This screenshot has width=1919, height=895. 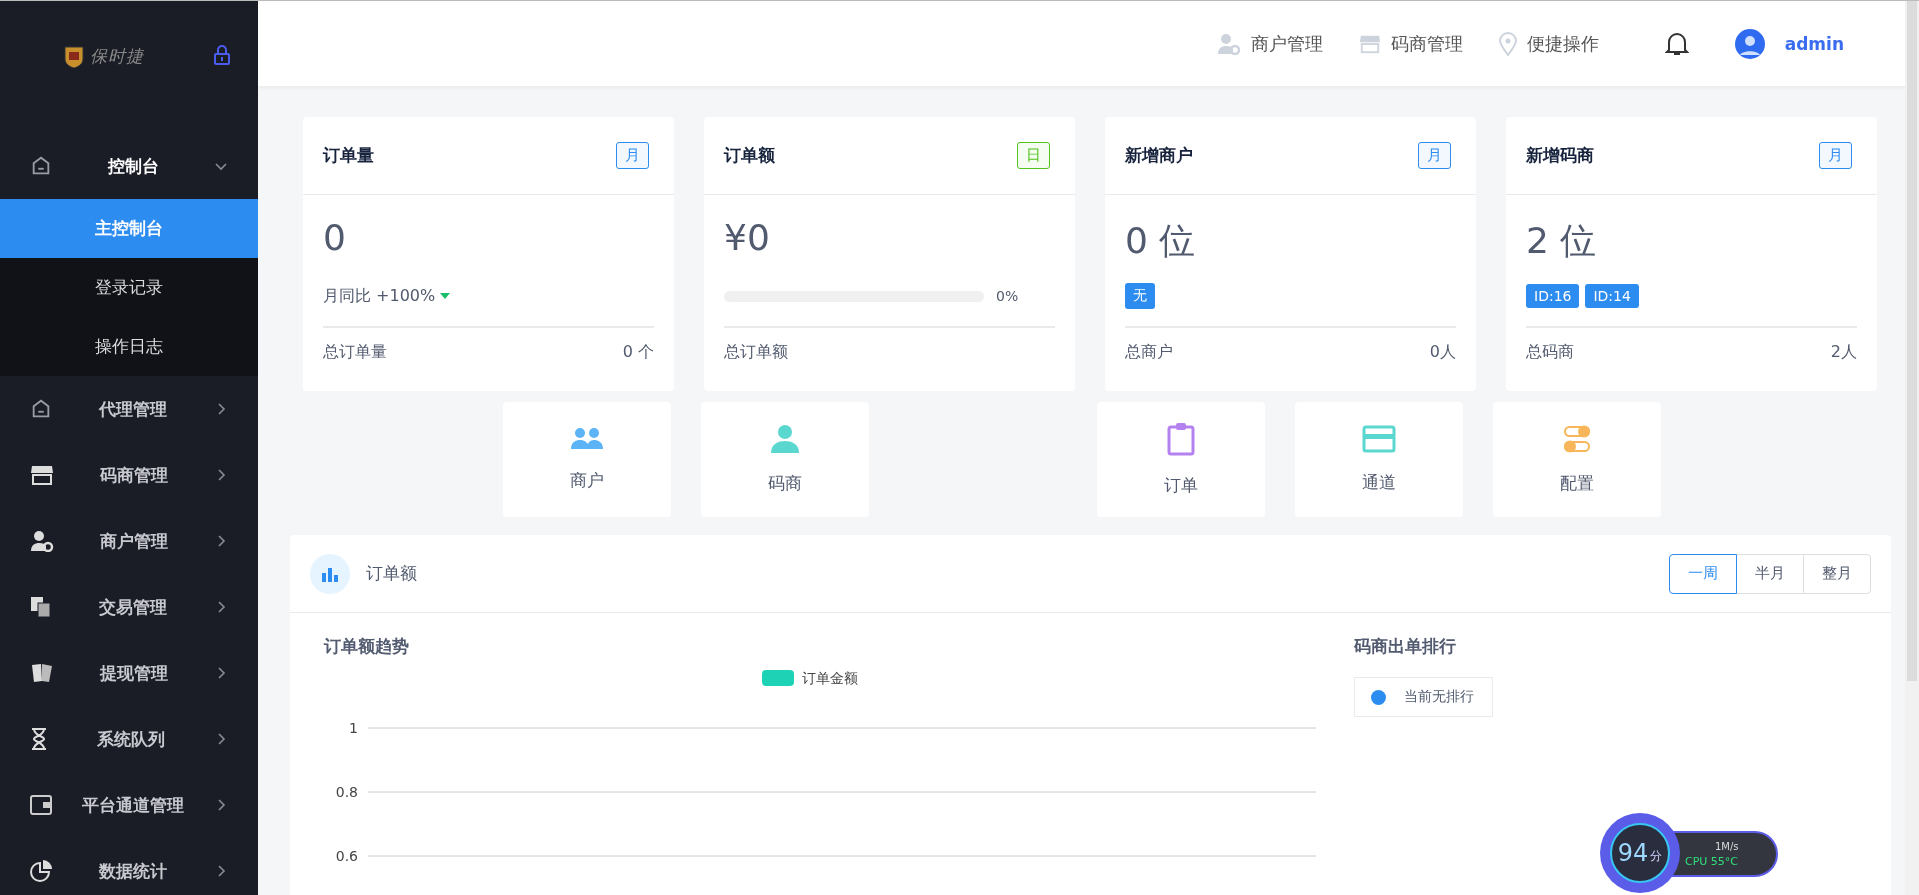 What do you see at coordinates (1181, 459) in the screenshot?
I see `shortcut-tile: 订单` at bounding box center [1181, 459].